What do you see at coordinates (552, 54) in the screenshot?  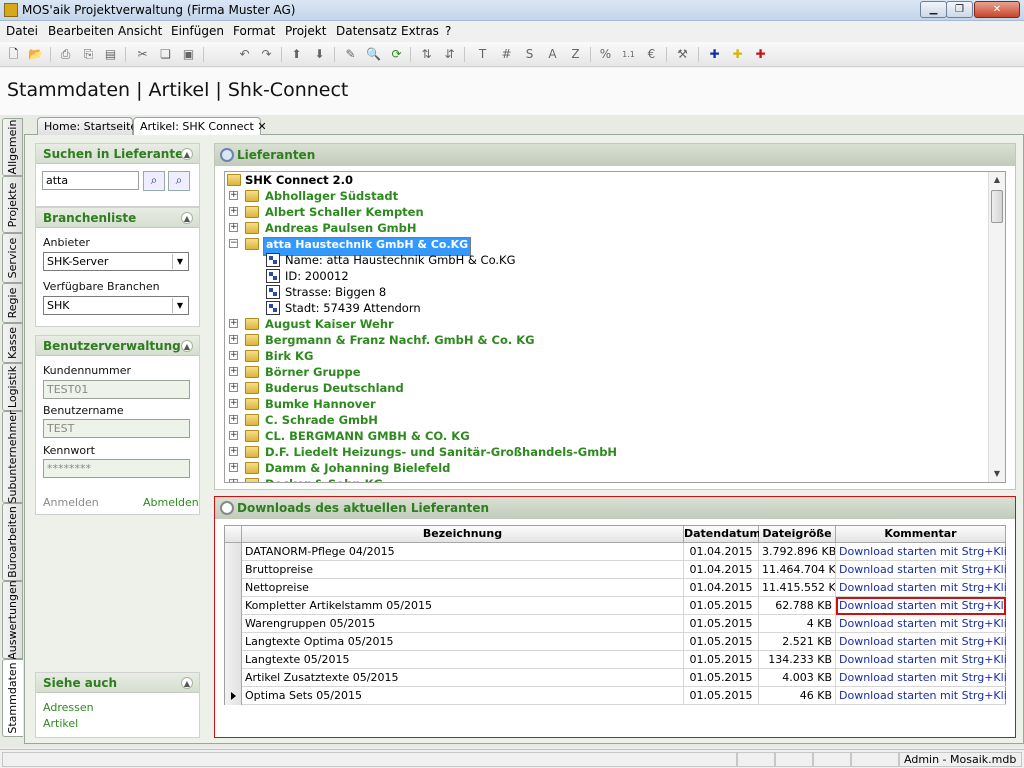 I see `a-format-icon: A` at bounding box center [552, 54].